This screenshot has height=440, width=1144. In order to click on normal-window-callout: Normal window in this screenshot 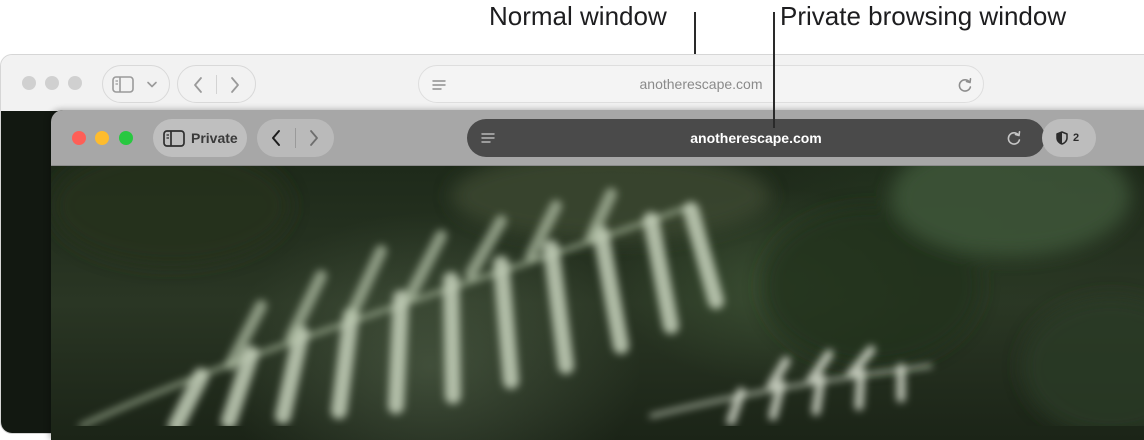, I will do `click(578, 16)`.